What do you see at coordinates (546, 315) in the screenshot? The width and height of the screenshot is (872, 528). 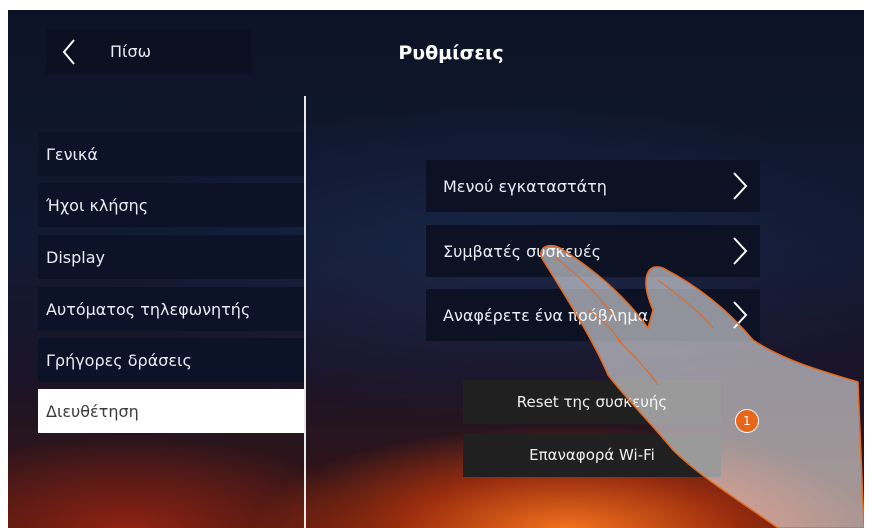 I see `option-label: Αναφέρετε ένα πρόβλημα` at bounding box center [546, 315].